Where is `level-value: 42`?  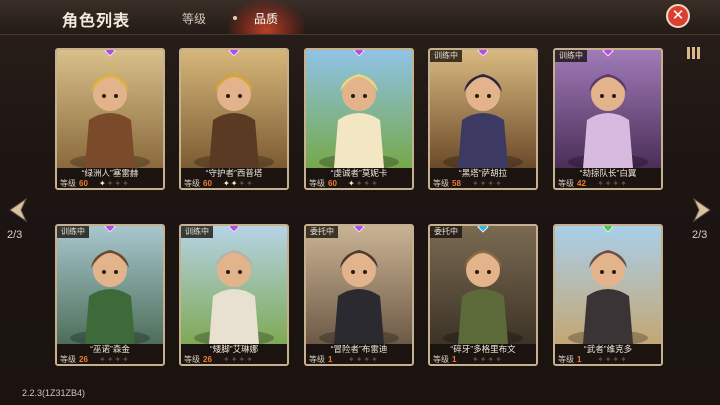
level-value: 42 is located at coordinates (581, 183).